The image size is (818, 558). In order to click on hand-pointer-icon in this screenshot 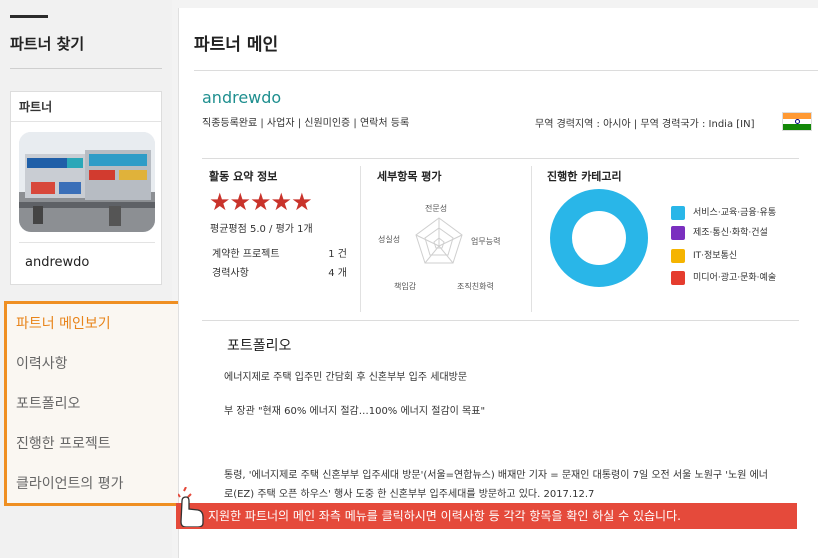, I will do `click(191, 507)`.